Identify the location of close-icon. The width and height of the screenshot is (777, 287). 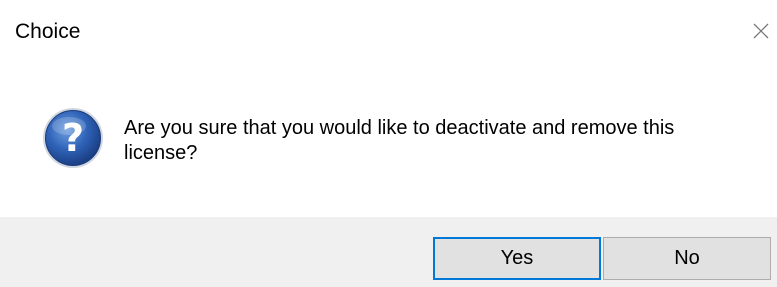
(761, 31).